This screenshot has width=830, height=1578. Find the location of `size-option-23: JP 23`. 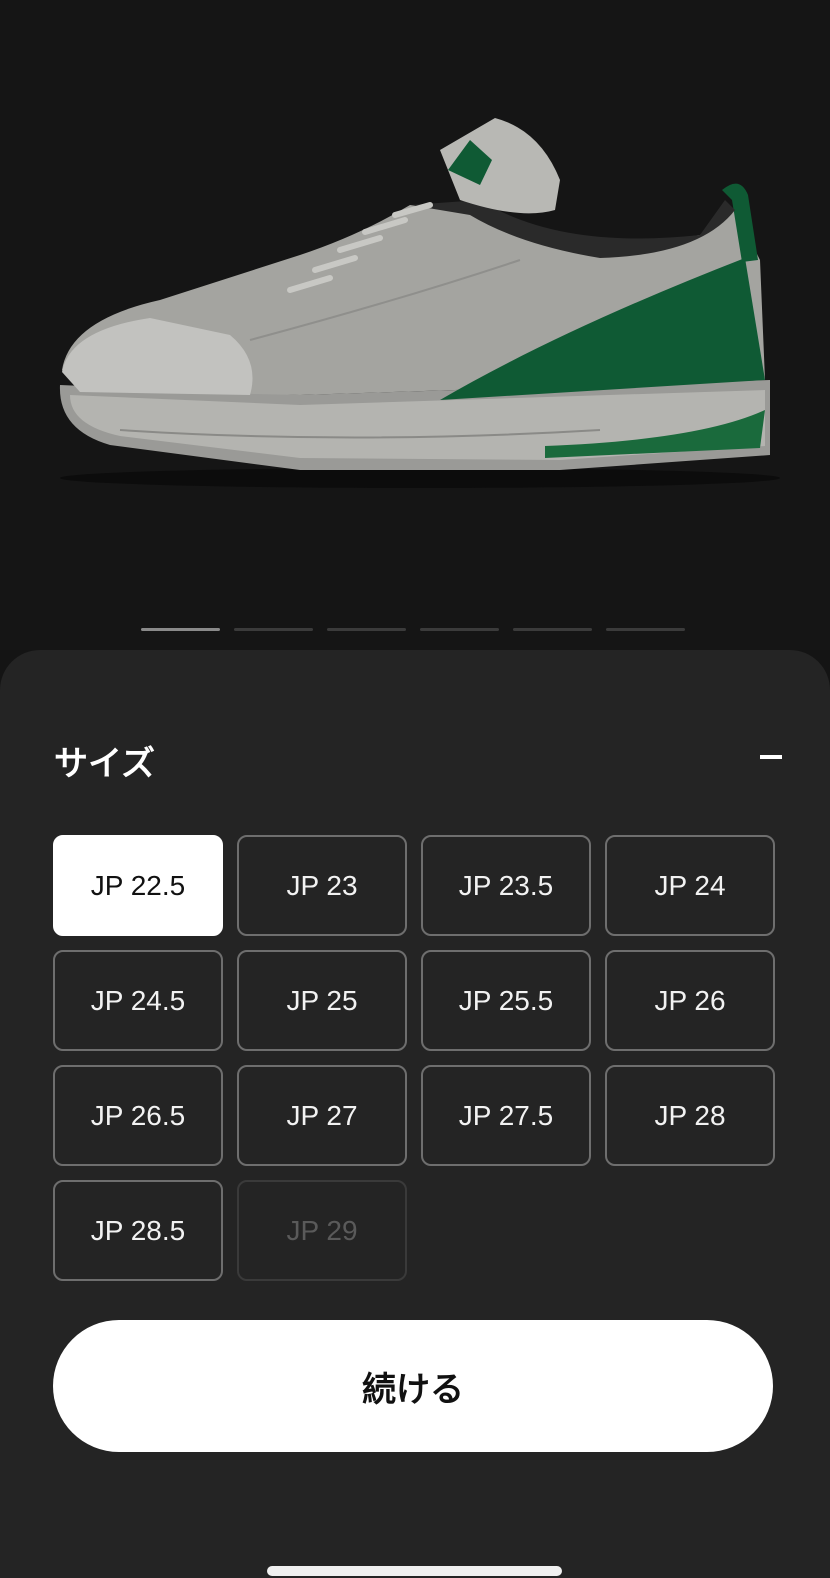

size-option-23: JP 23 is located at coordinates (322, 885).